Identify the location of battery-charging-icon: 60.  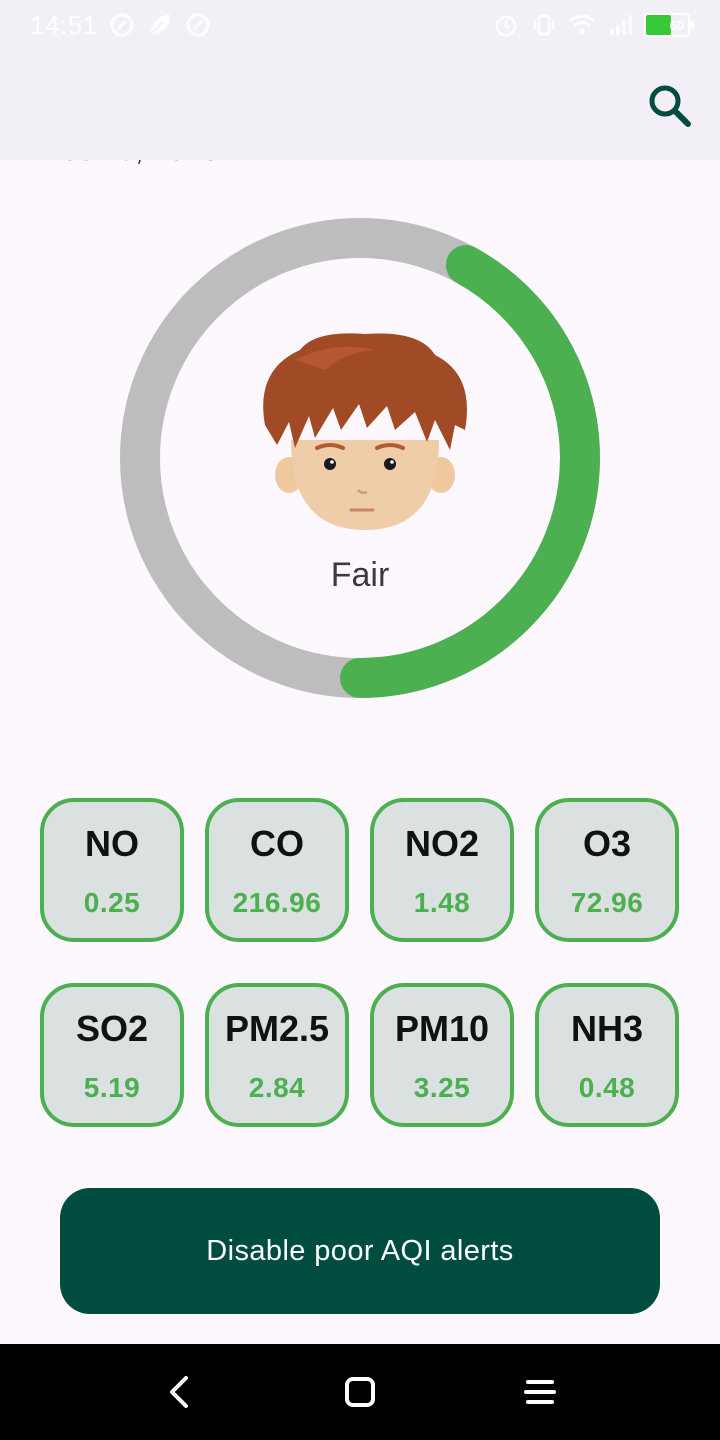
(669, 25).